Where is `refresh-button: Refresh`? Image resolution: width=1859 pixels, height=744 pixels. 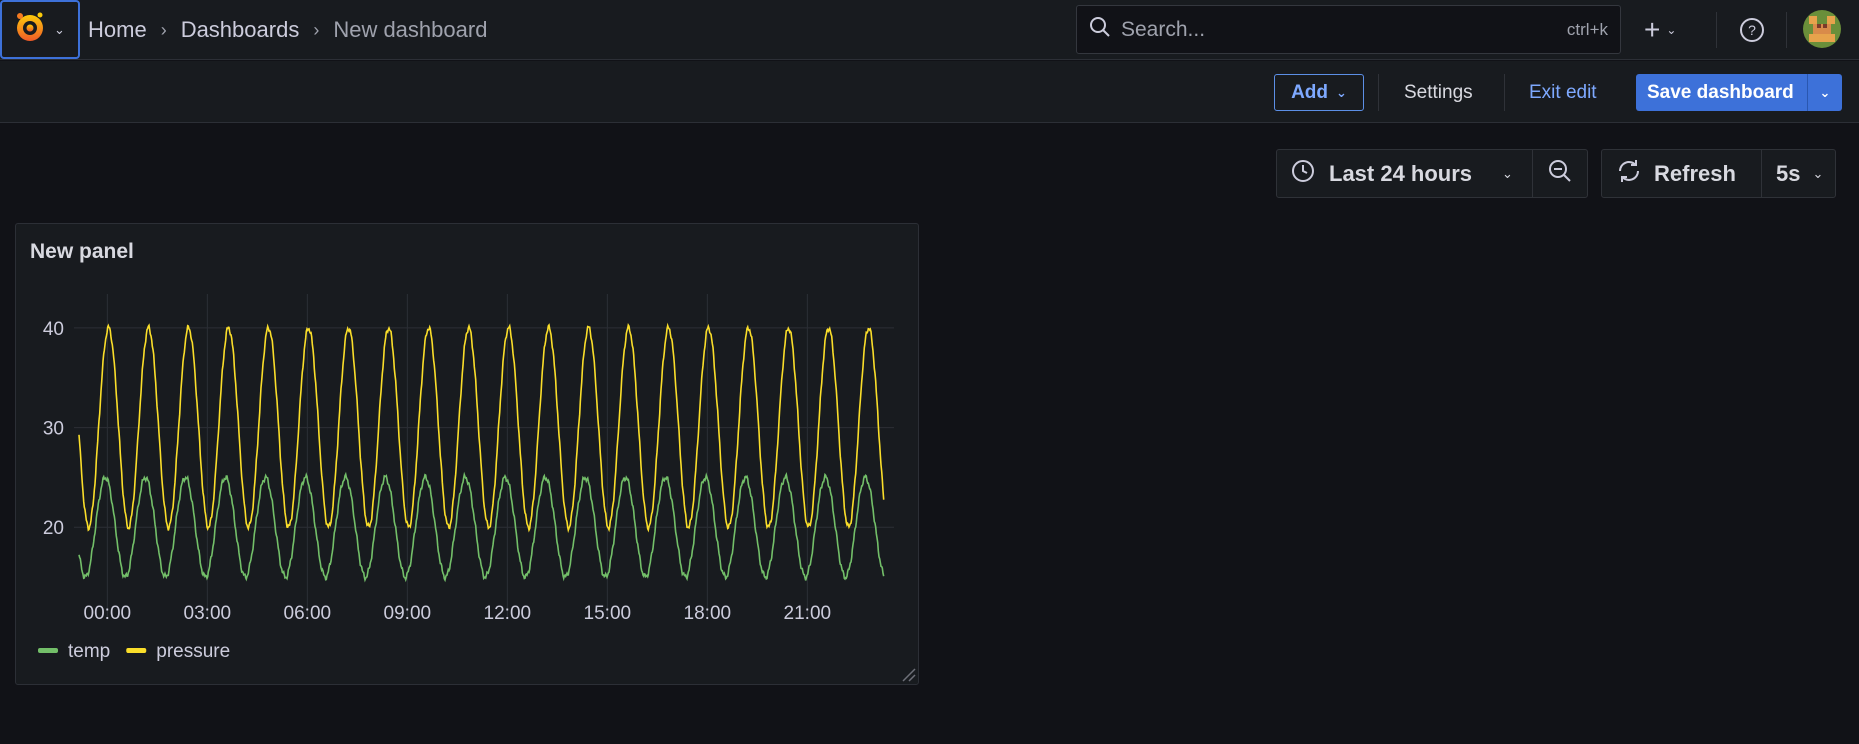
refresh-button: Refresh is located at coordinates (1682, 173).